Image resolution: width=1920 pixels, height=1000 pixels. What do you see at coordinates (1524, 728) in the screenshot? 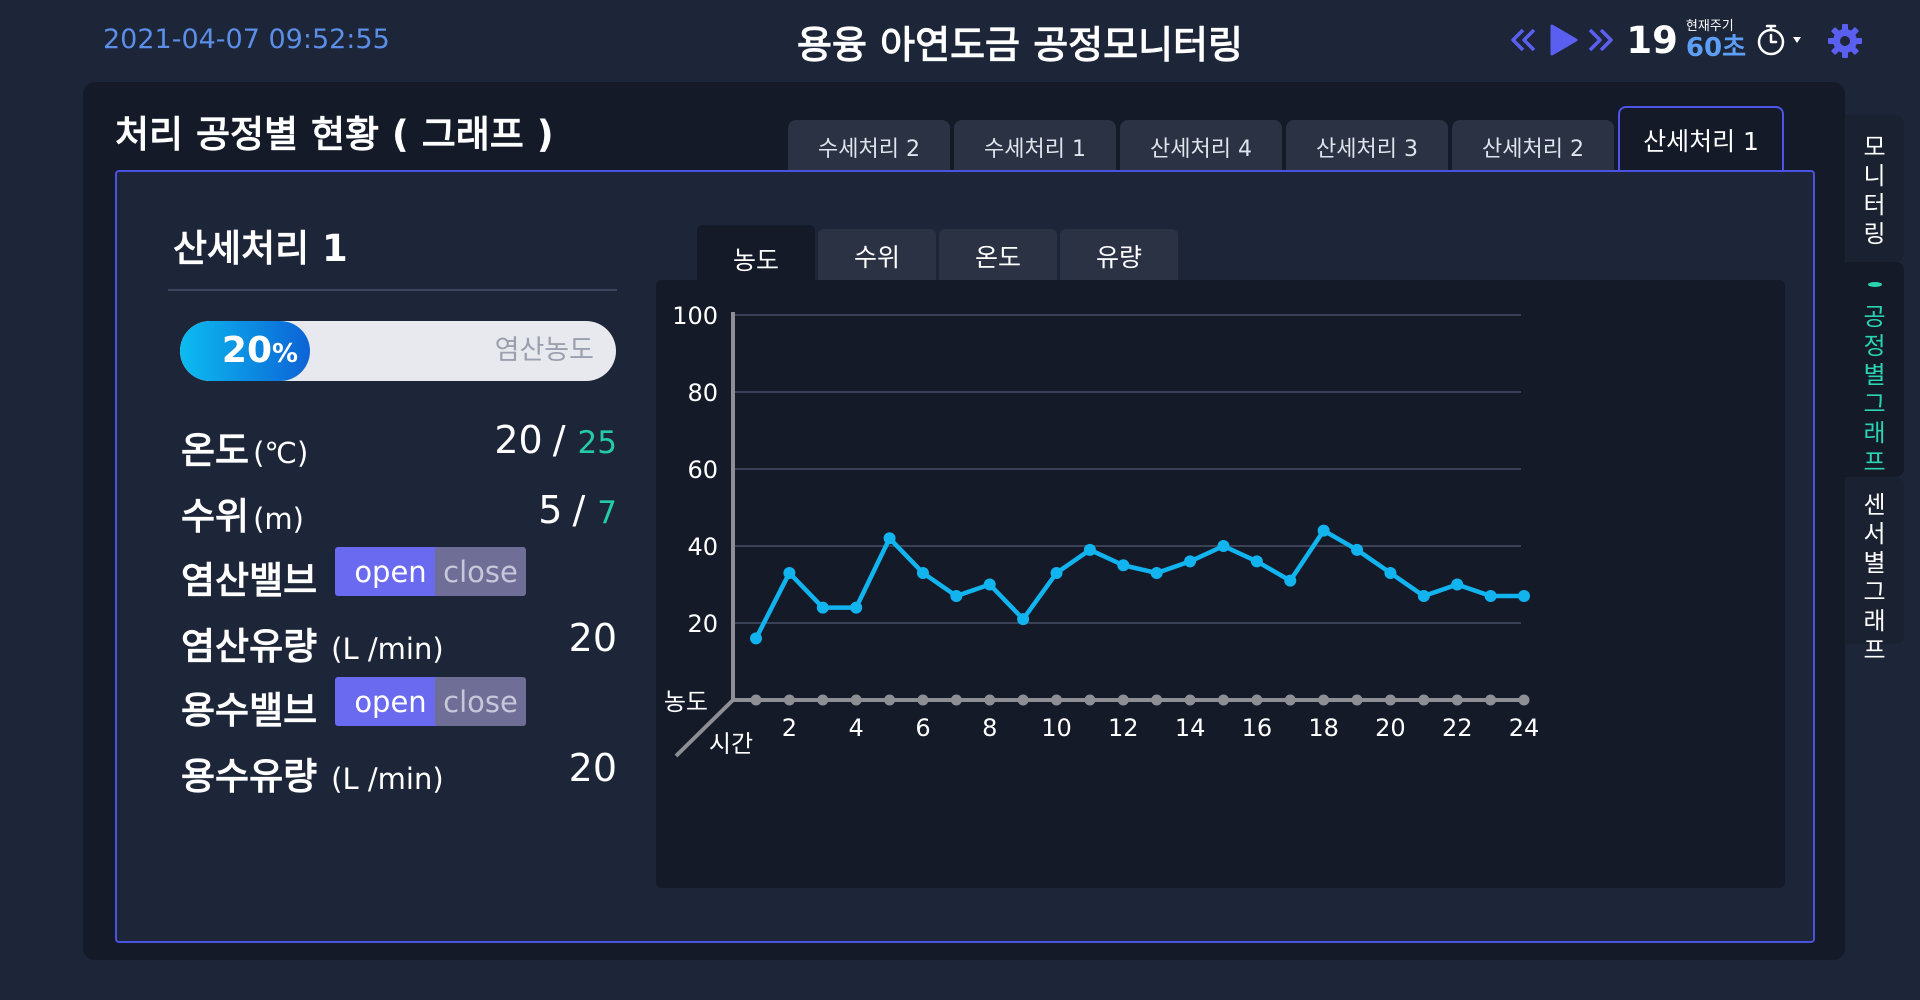
I see `x-tick-label: 24` at bounding box center [1524, 728].